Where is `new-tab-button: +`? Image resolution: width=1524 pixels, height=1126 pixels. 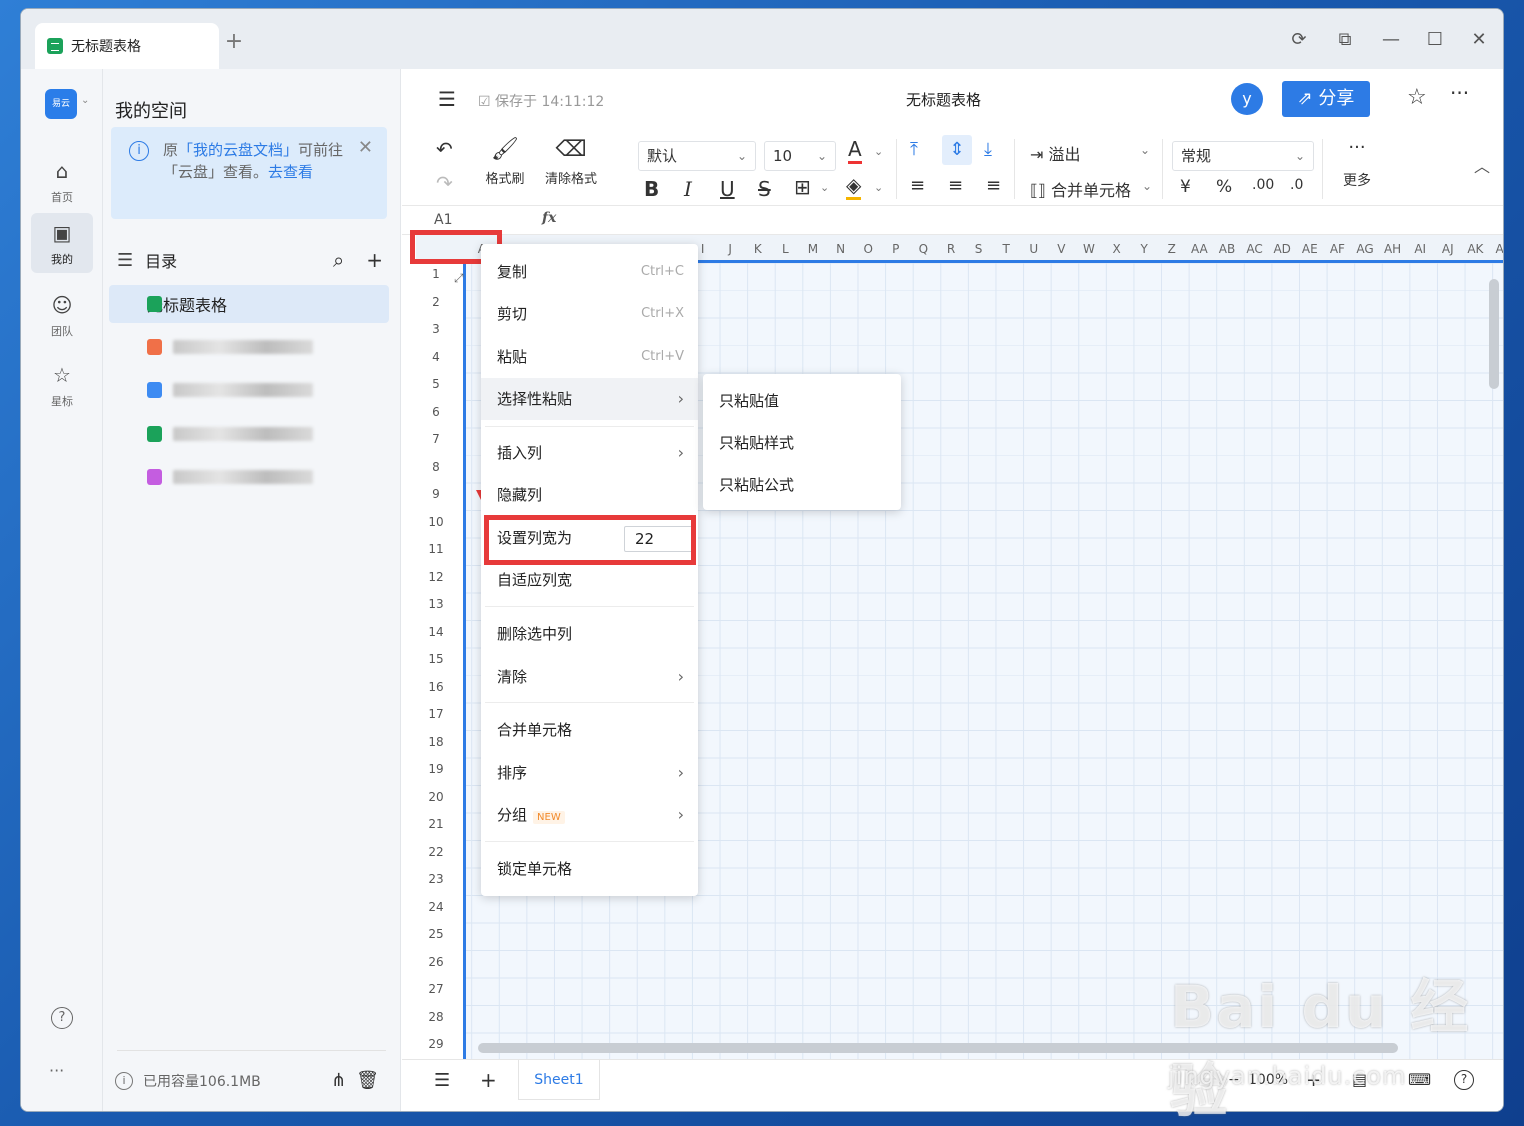 new-tab-button: + is located at coordinates (234, 41).